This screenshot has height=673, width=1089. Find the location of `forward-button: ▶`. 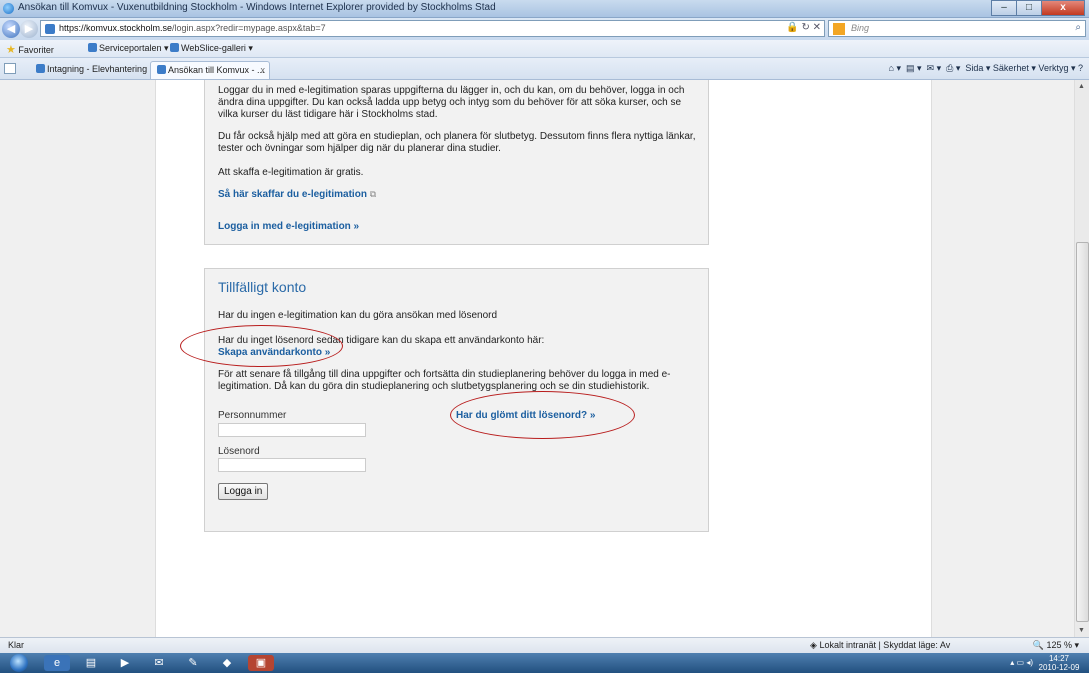

forward-button: ▶ is located at coordinates (29, 29).